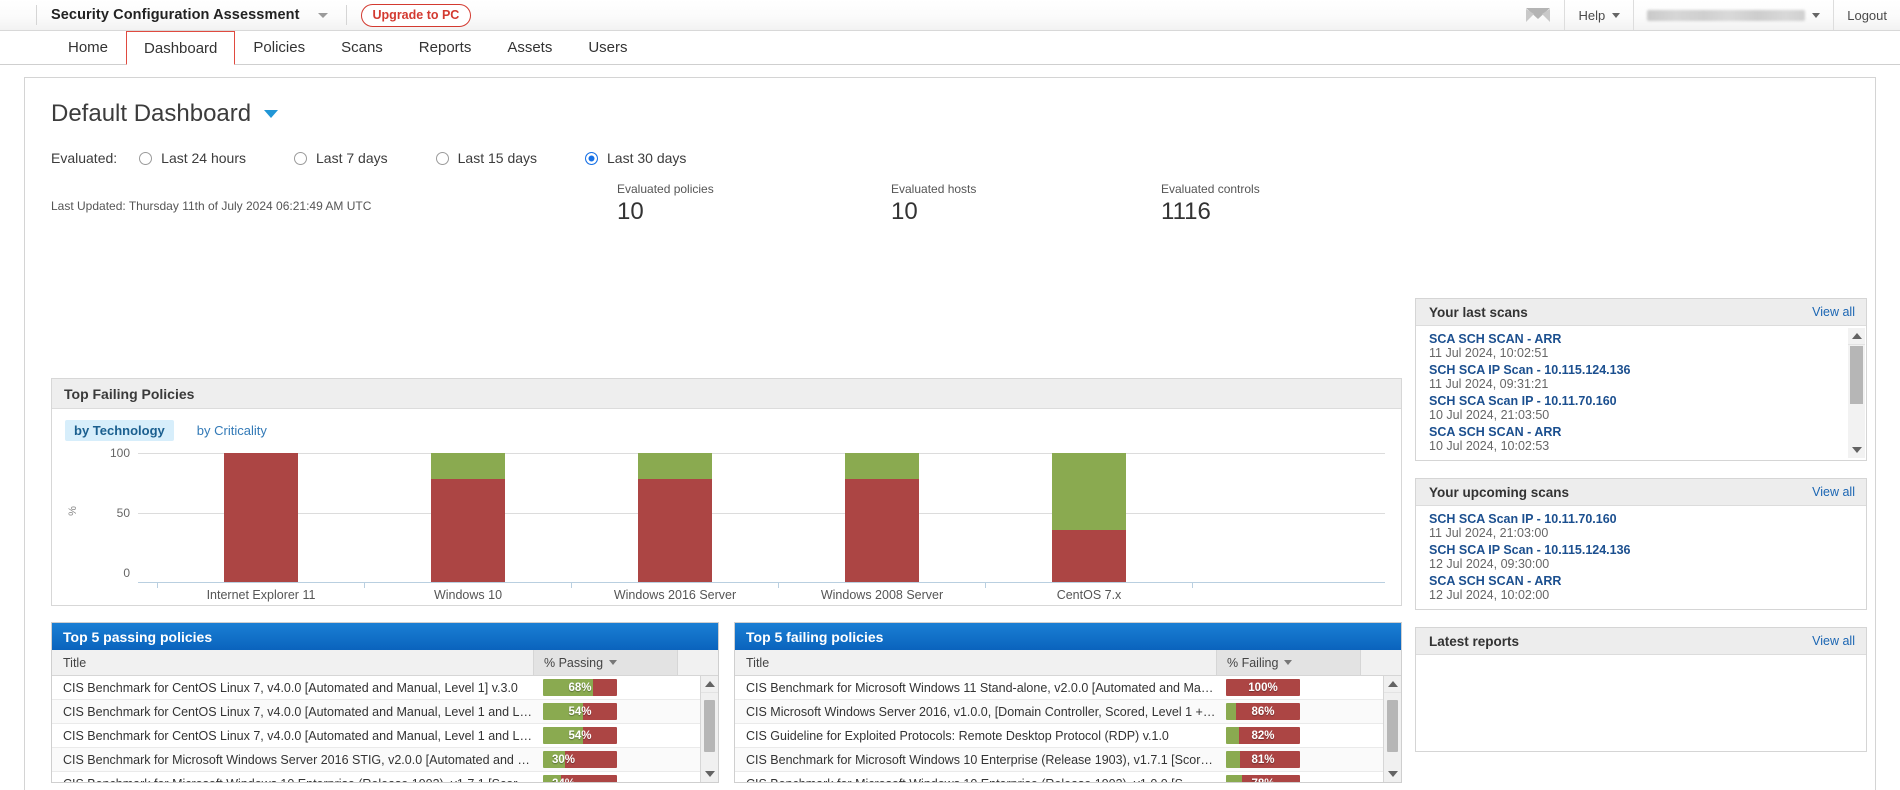 This screenshot has width=1900, height=790. What do you see at coordinates (341, 158) in the screenshot?
I see `radio-last-7-days: Last 7 days` at bounding box center [341, 158].